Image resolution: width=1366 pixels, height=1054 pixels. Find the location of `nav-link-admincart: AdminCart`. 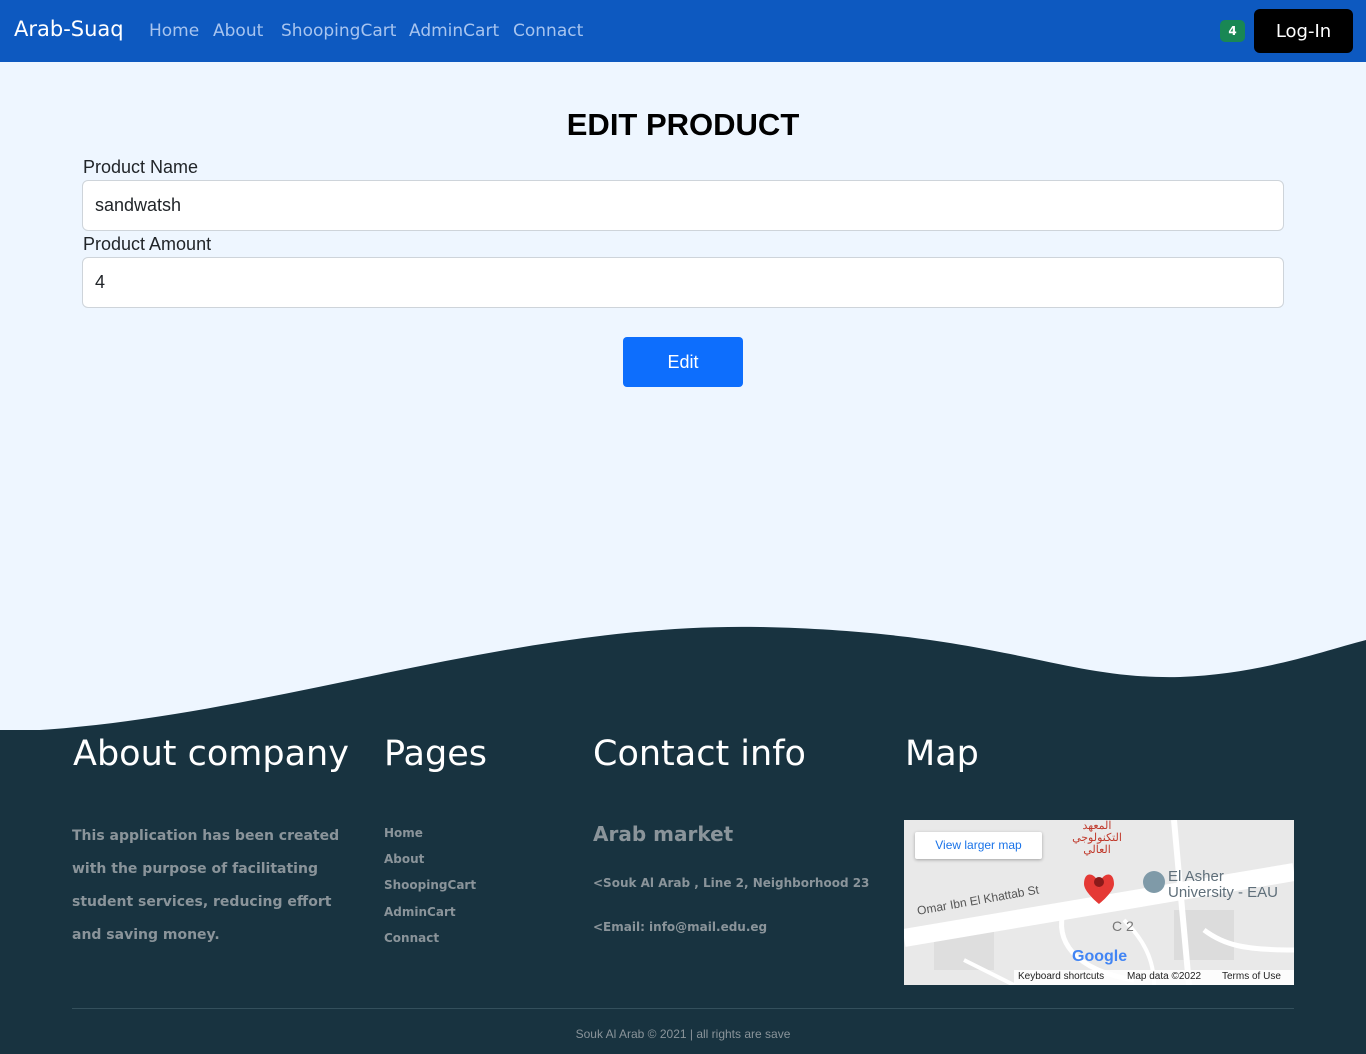

nav-link-admincart: AdminCart is located at coordinates (454, 31).